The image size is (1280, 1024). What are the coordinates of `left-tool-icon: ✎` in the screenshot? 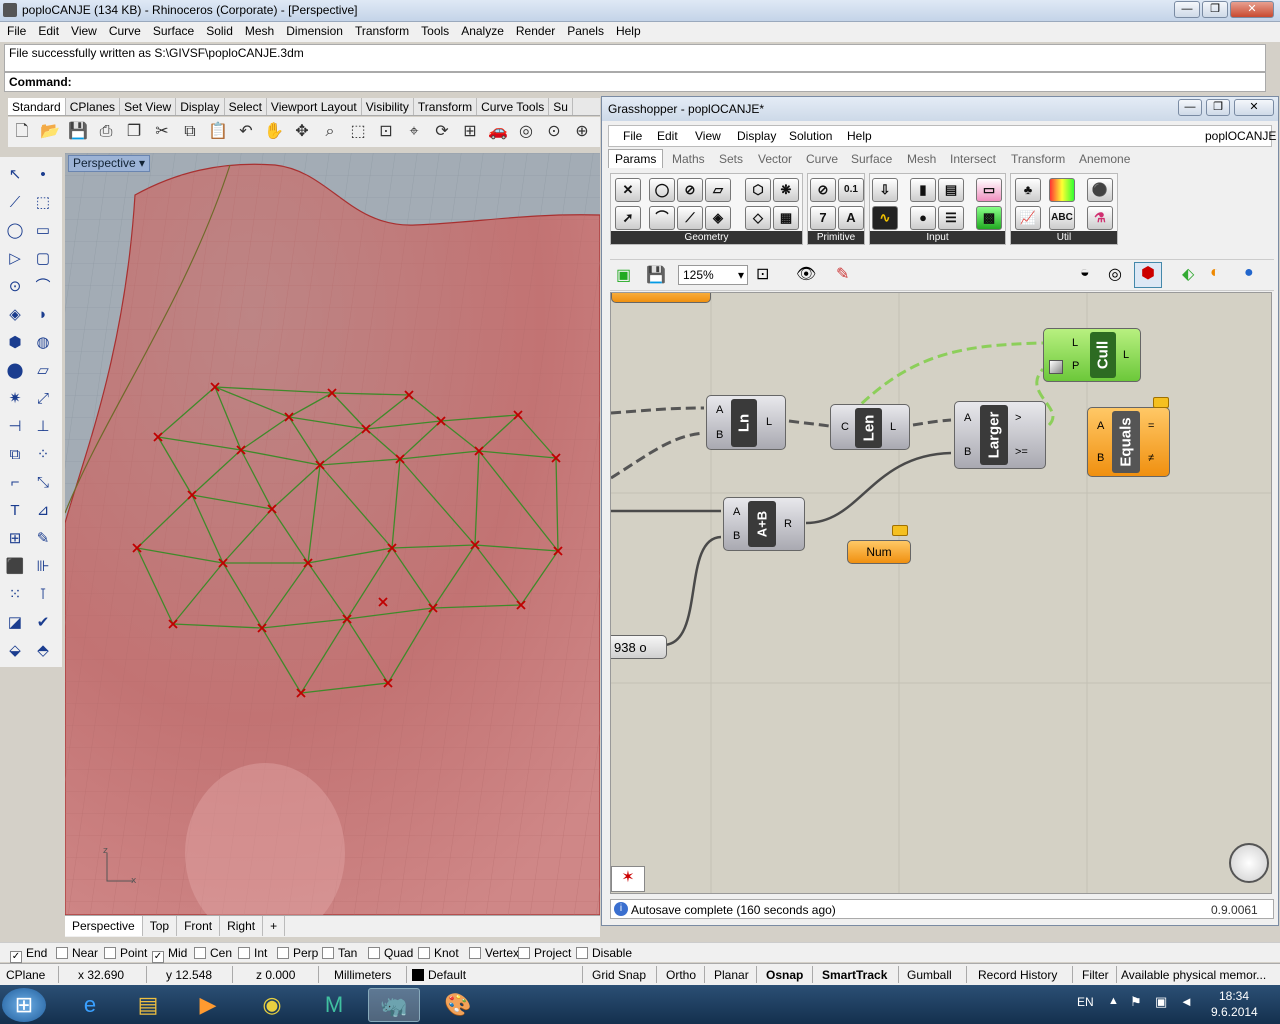 It's located at (43, 539).